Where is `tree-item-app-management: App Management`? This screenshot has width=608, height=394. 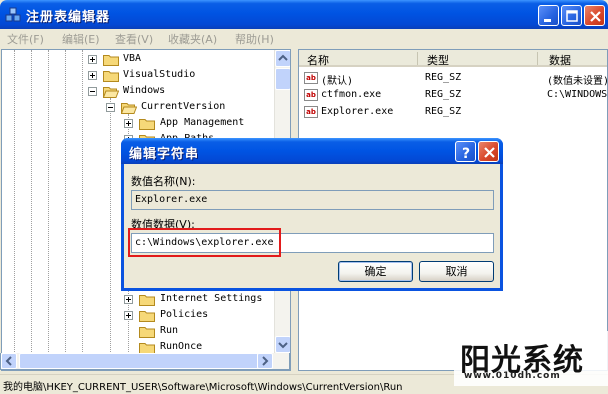
tree-item-app-management: App Management is located at coordinates (204, 124).